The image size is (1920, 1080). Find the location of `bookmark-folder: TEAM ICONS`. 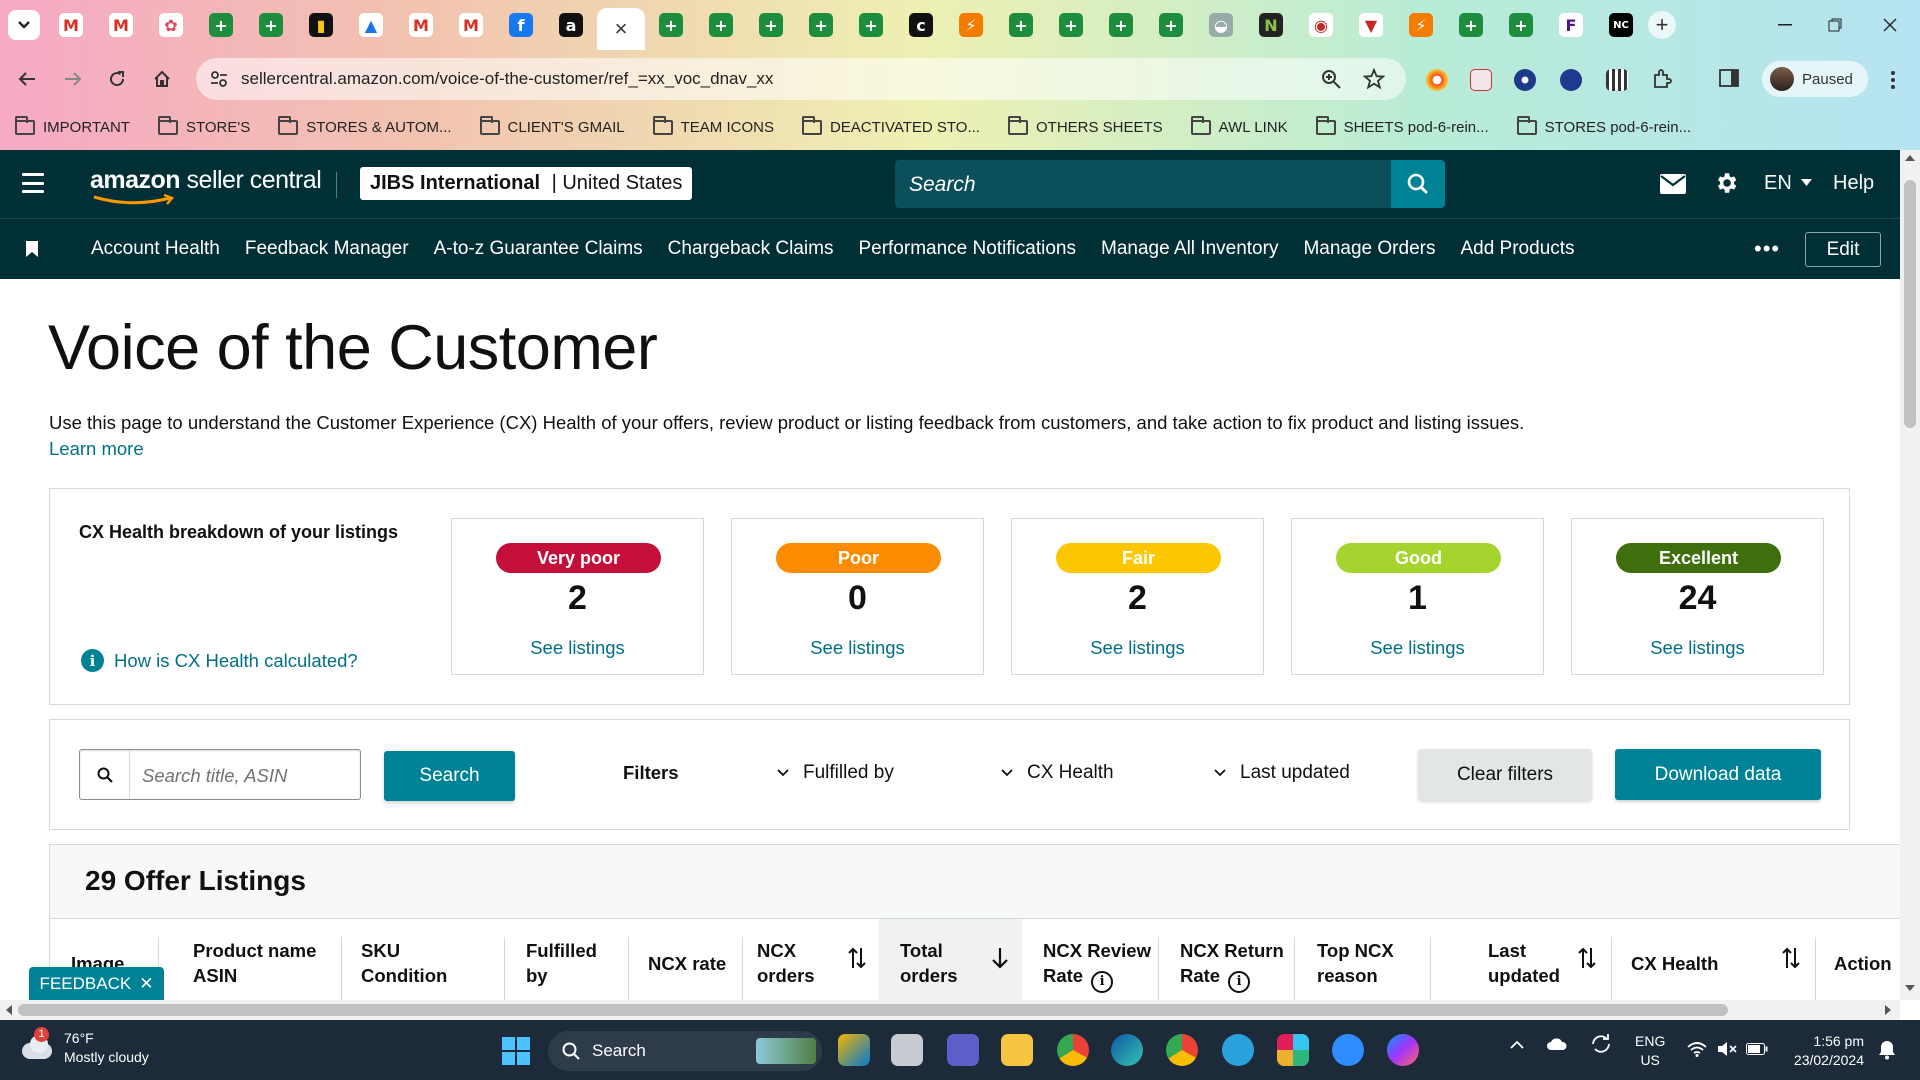

bookmark-folder: TEAM ICONS is located at coordinates (713, 125).